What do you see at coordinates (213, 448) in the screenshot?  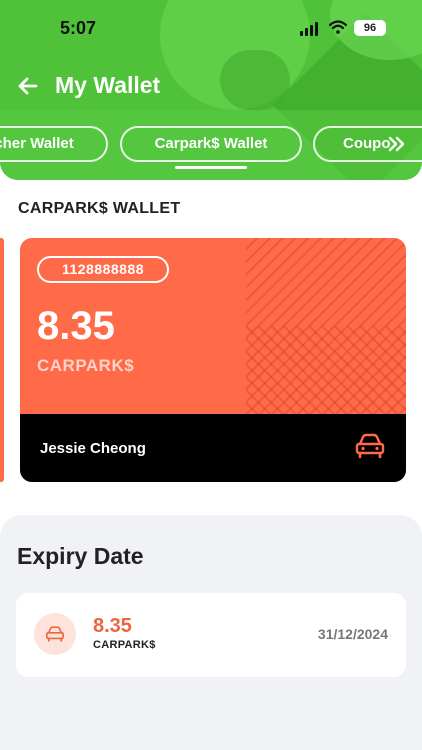 I see `card-footer: Jessie Cheong` at bounding box center [213, 448].